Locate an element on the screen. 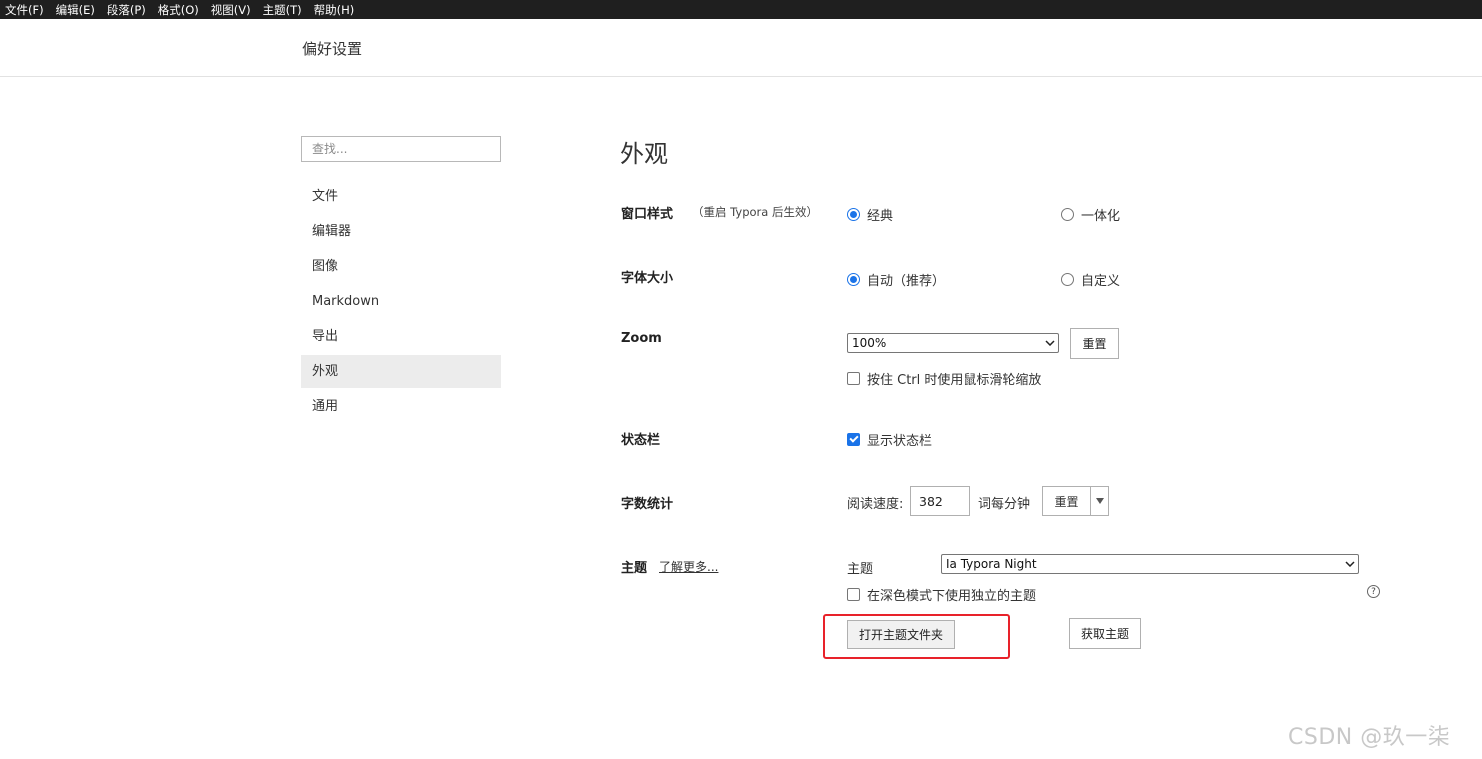 This screenshot has height=759, width=1482. section-title: 外观 is located at coordinates (644, 154).